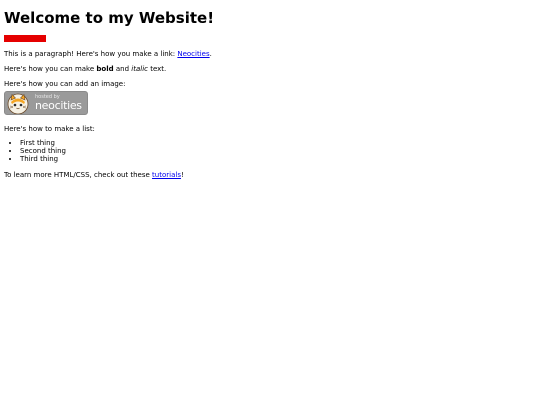  I want to click on list-item: First thing, so click(278, 143).